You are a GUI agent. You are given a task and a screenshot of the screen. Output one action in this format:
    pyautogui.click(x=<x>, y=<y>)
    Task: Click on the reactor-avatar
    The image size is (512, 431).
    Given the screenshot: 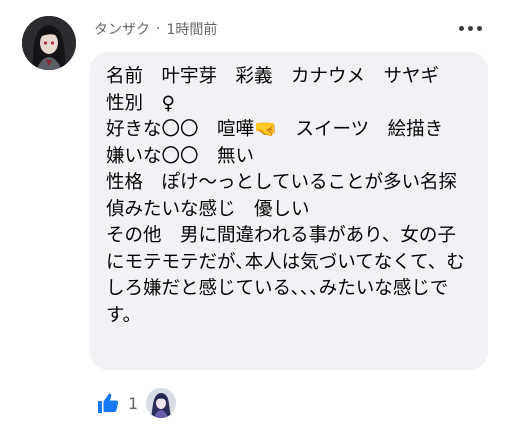 What is the action you would take?
    pyautogui.click(x=161, y=403)
    